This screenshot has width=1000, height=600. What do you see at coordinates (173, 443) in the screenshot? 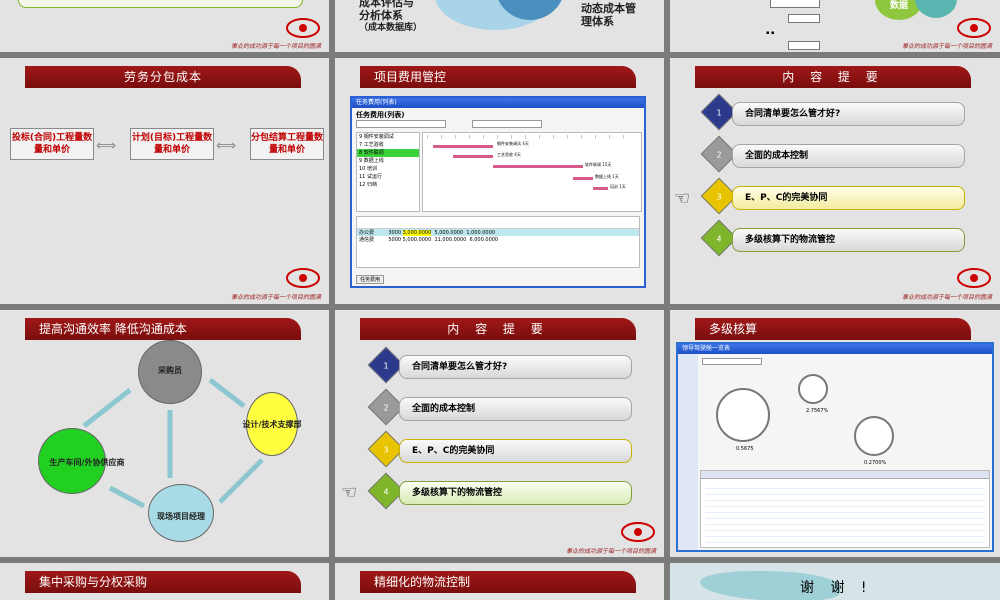
I see `communication-arrows` at bounding box center [173, 443].